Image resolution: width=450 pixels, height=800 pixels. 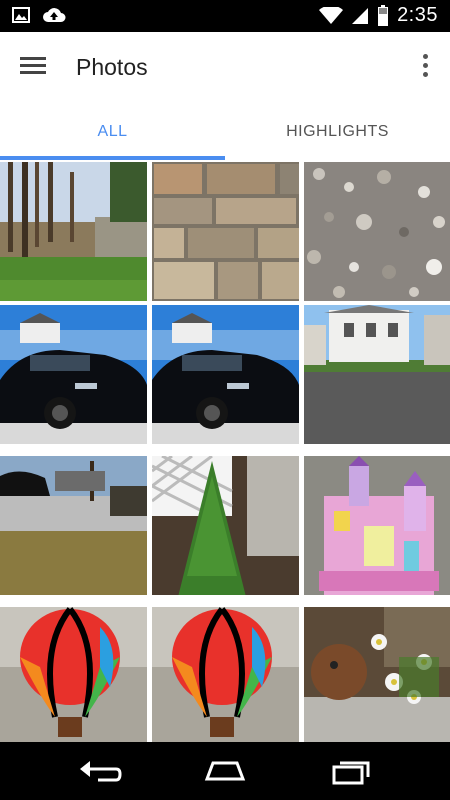 I want to click on wifi-icon, so click(x=331, y=15).